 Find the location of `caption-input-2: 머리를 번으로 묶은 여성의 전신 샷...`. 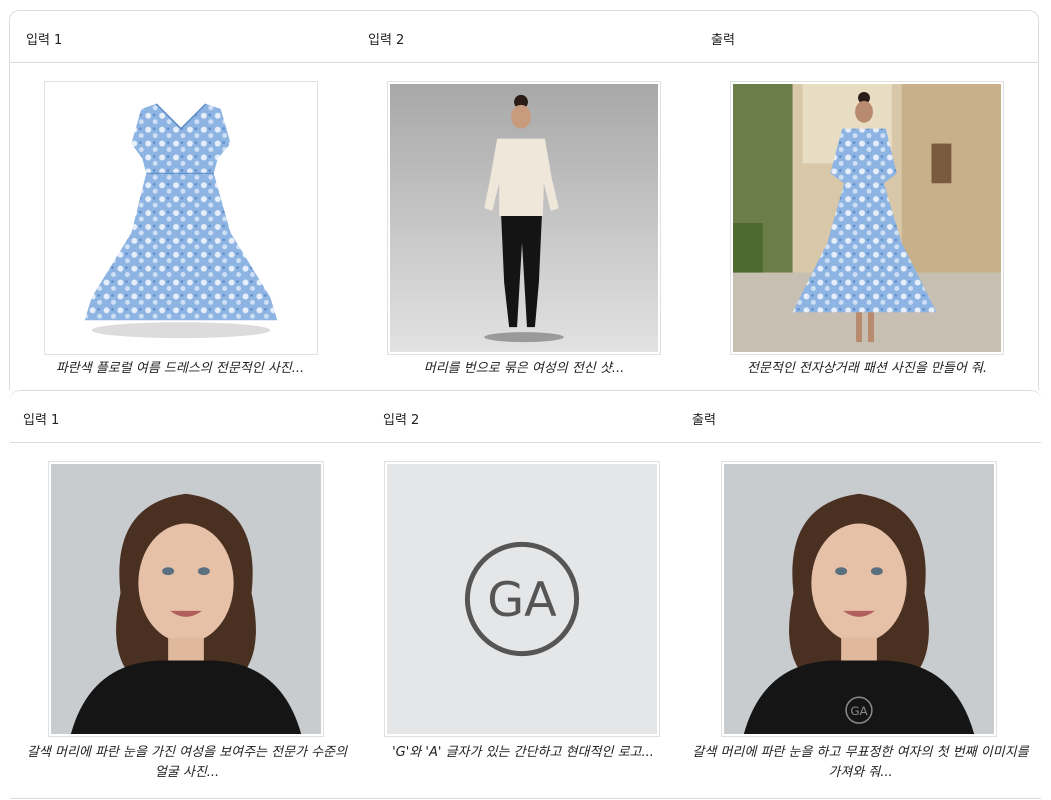

caption-input-2: 머리를 번으로 묶은 여성의 전신 샷... is located at coordinates (524, 368).